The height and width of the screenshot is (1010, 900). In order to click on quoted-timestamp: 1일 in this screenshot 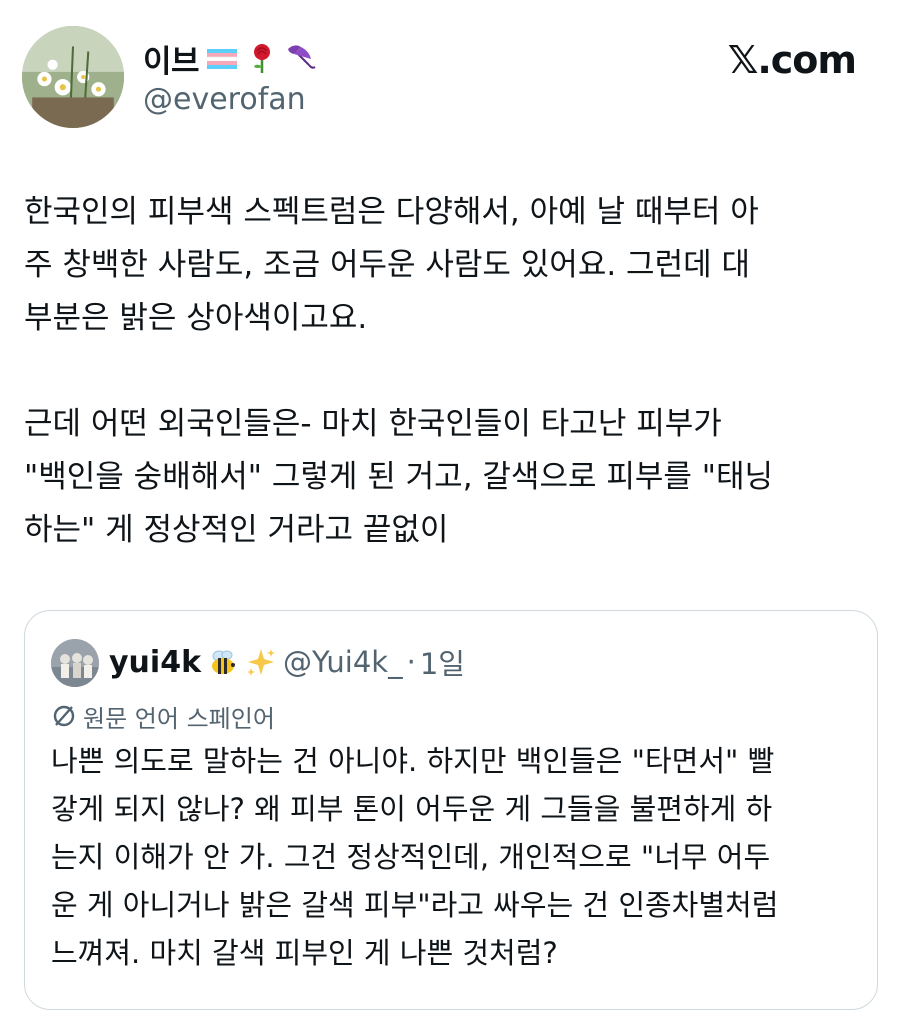, I will do `click(442, 662)`.